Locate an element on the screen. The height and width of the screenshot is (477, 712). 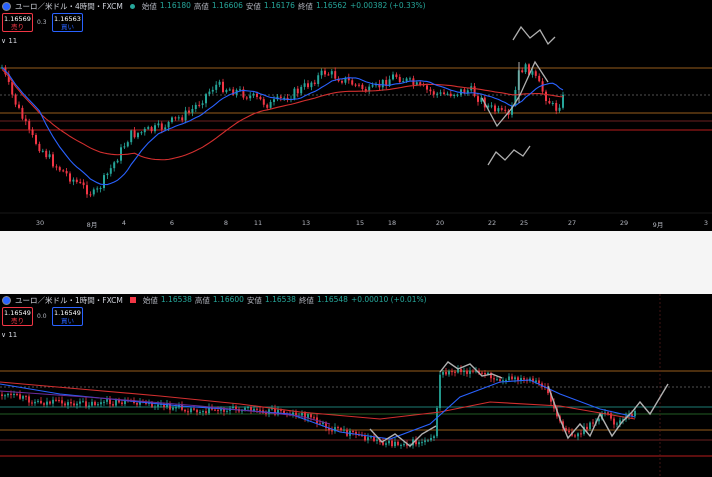
buy-button: 1.16549 買い is located at coordinates (67, 316).